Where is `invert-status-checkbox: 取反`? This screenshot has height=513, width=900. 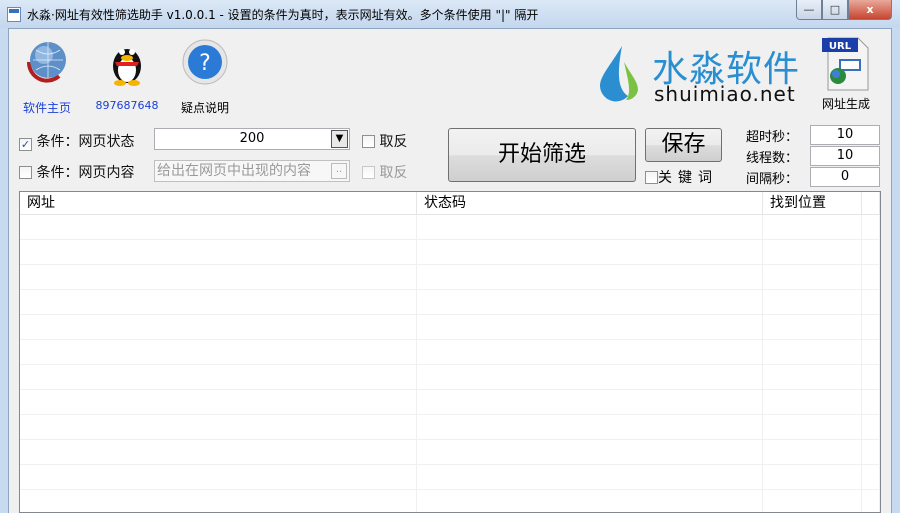 invert-status-checkbox: 取反 is located at coordinates (384, 141).